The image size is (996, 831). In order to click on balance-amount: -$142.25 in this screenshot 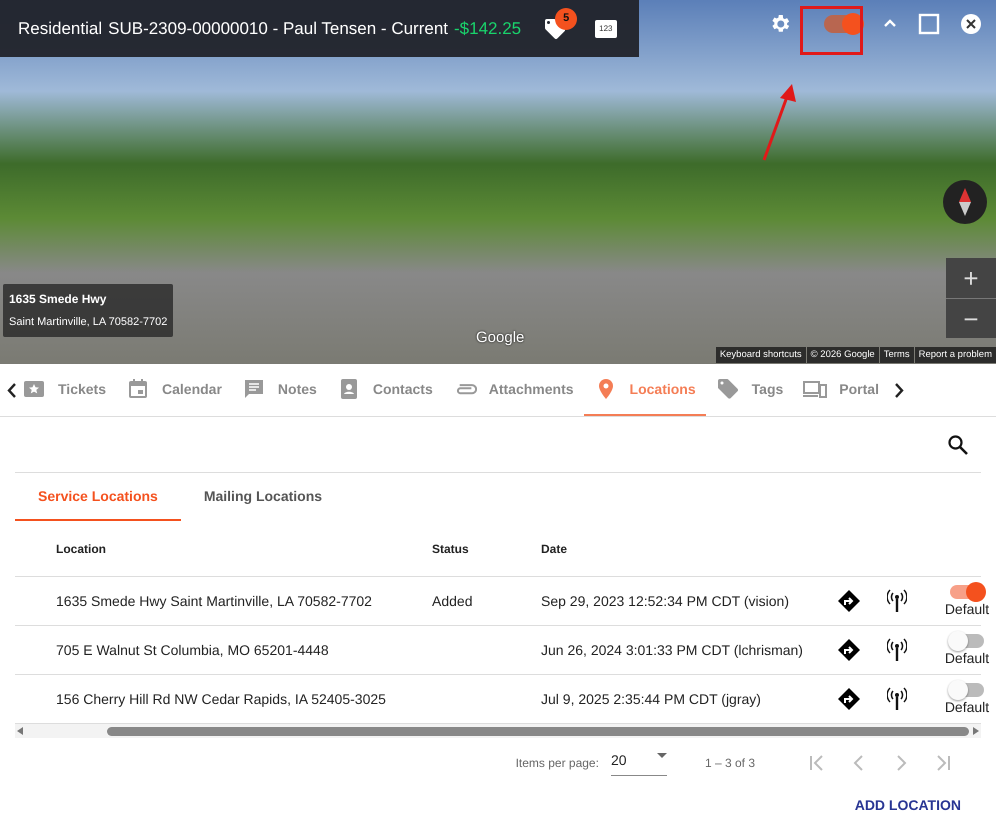, I will do `click(488, 29)`.